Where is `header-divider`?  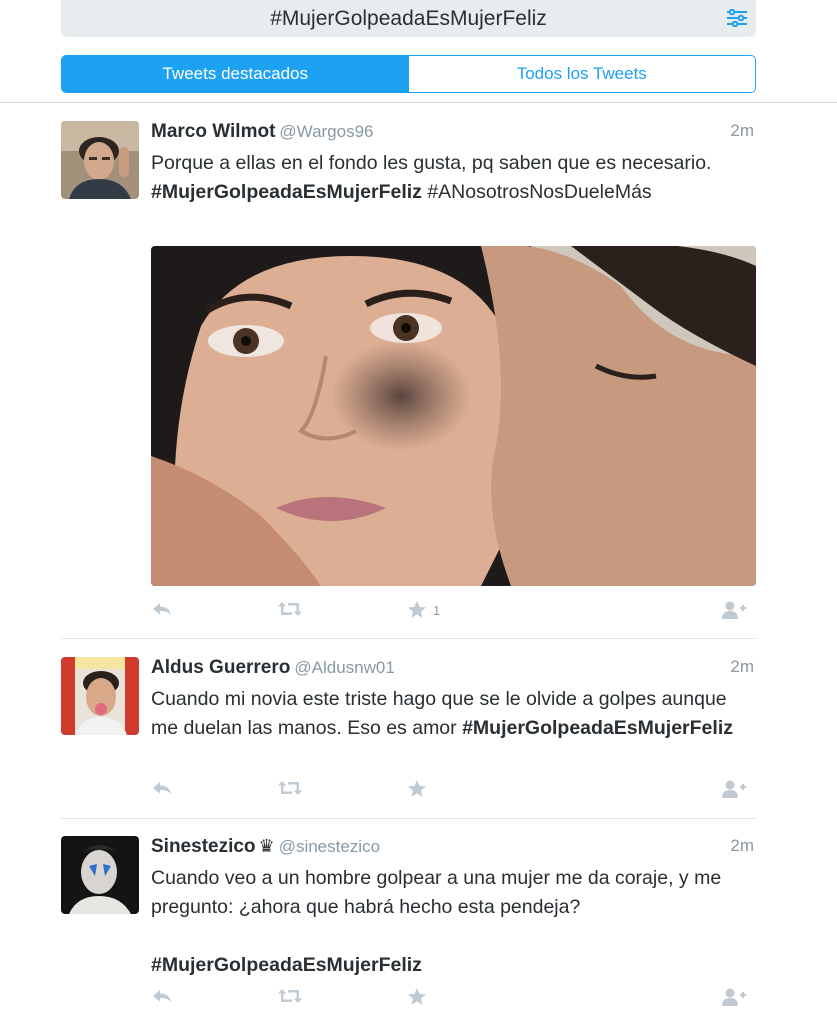
header-divider is located at coordinates (418, 102).